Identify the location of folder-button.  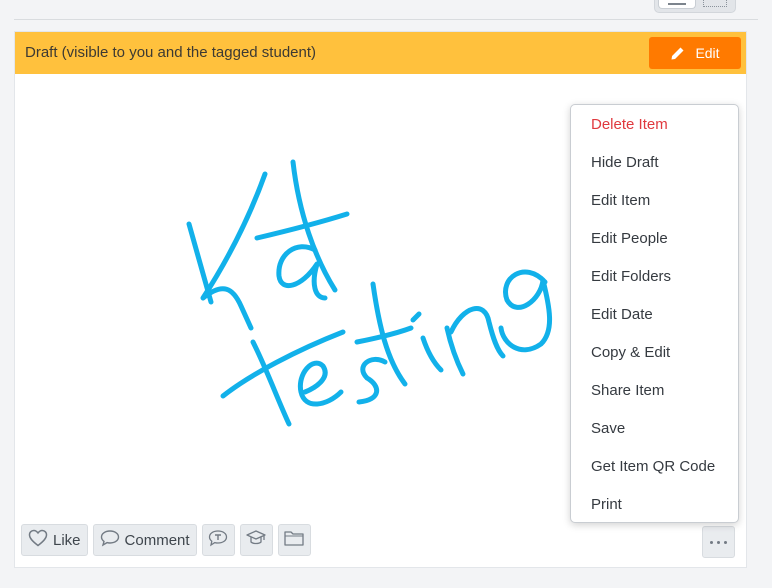
(294, 540).